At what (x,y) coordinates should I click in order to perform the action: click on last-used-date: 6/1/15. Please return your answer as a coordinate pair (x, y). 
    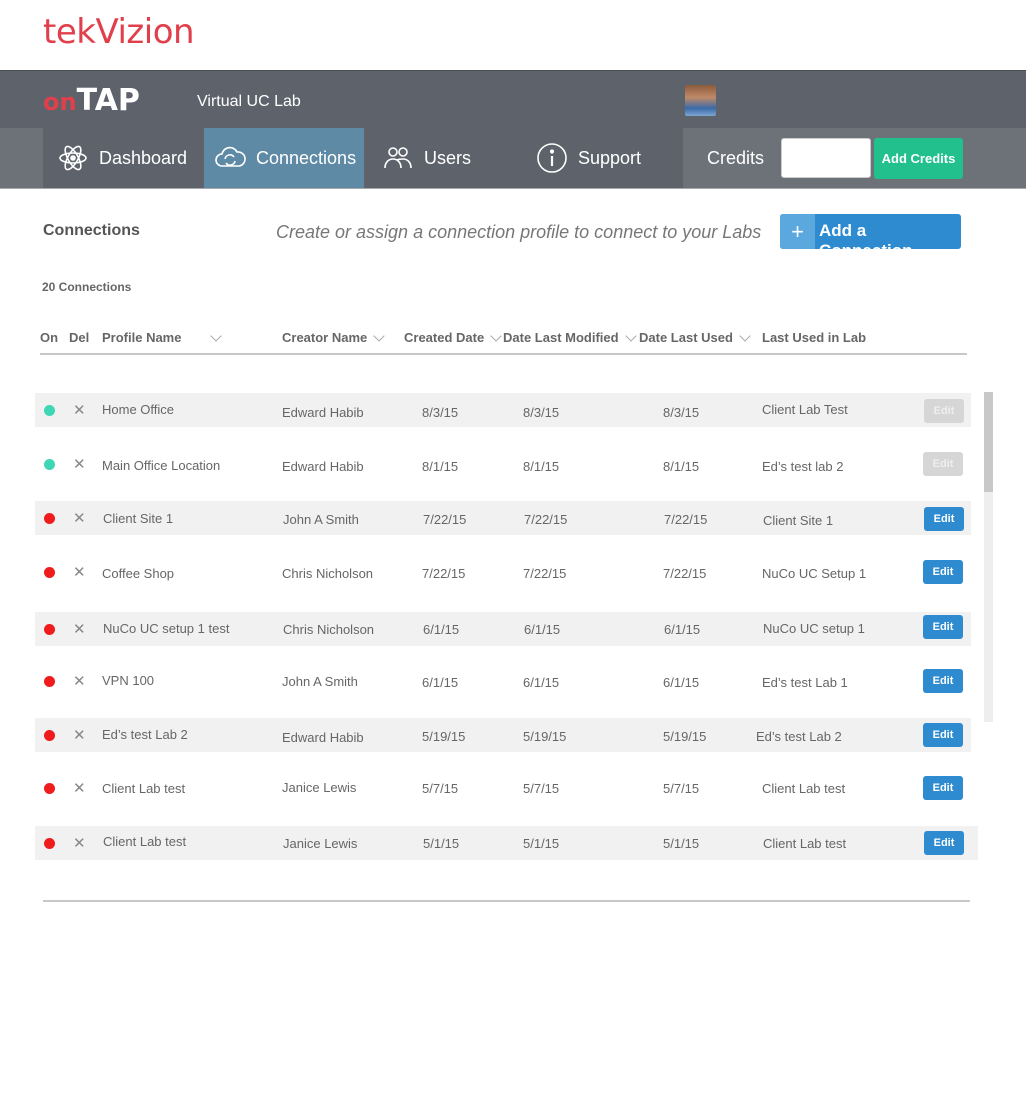
    Looking at the image, I should click on (682, 629).